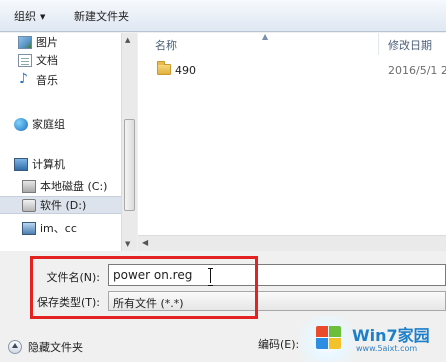 The image size is (446, 362). Describe the element at coordinates (223, 16) in the screenshot. I see `toolbar: 组织 ▼ 新建文件夹` at that location.